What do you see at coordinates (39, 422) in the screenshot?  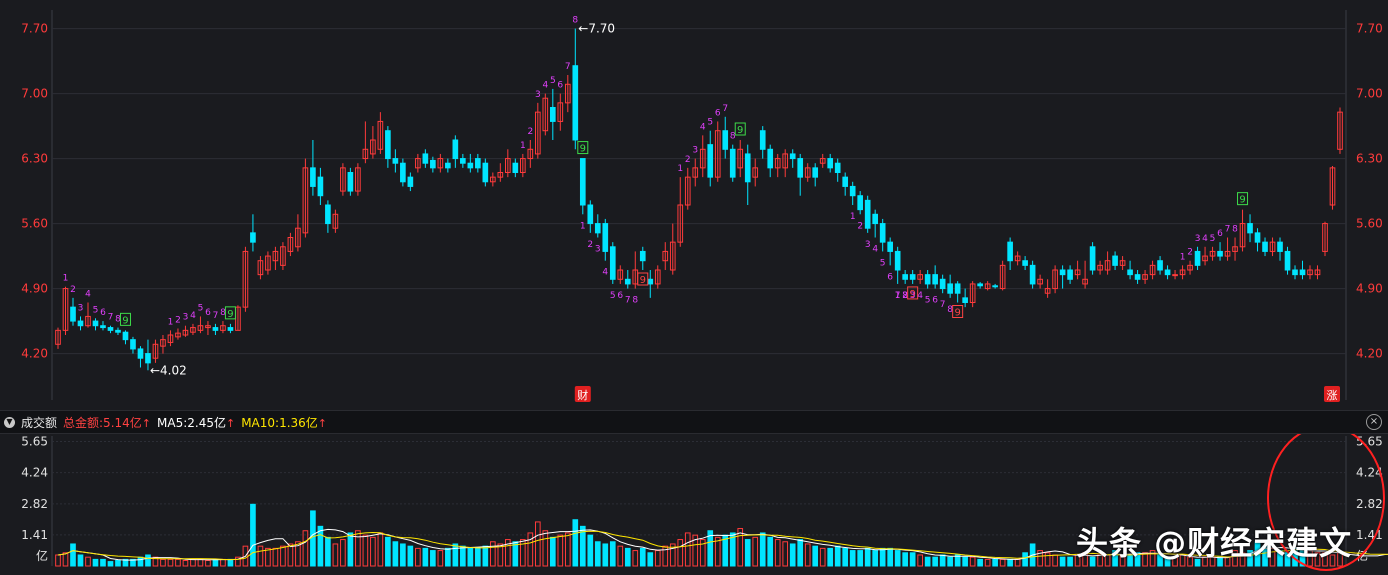 I see `volume-indicator-name: 成交额` at bounding box center [39, 422].